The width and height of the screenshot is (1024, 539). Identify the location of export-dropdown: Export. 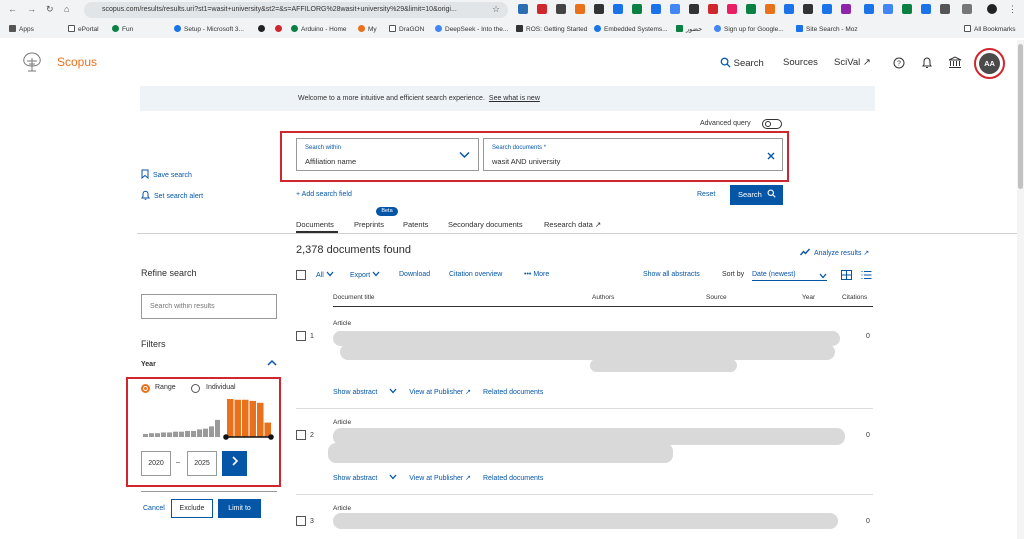
(365, 275).